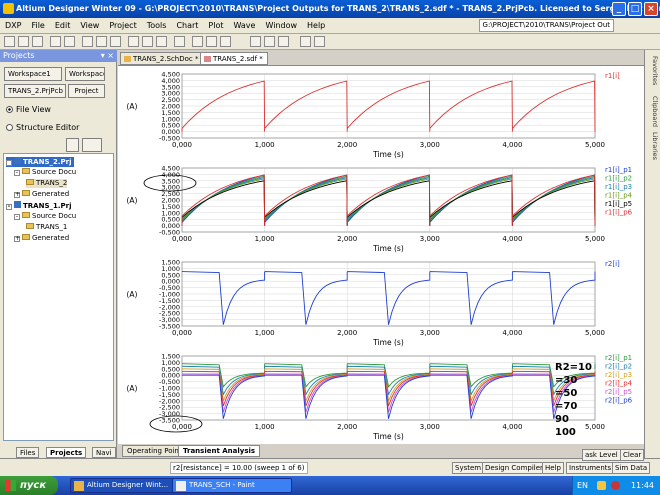 The width and height of the screenshot is (660, 495). I want to click on menu-help: Help, so click(316, 25).